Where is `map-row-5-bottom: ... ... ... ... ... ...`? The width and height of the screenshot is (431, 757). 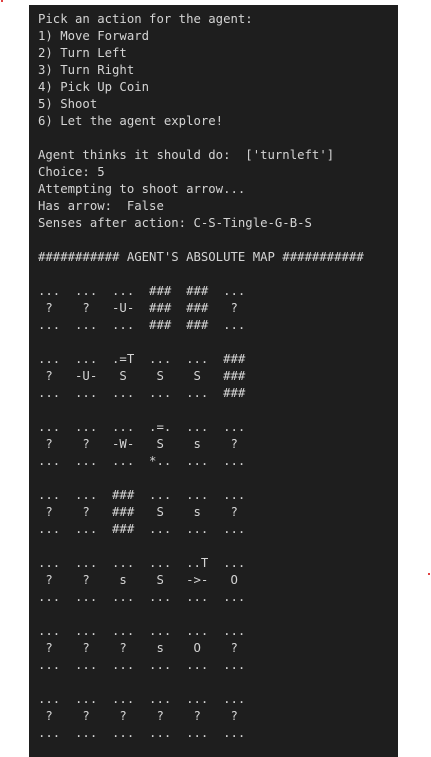
map-row-5-bottom: ... ... ... ... ... ... is located at coordinates (142, 597).